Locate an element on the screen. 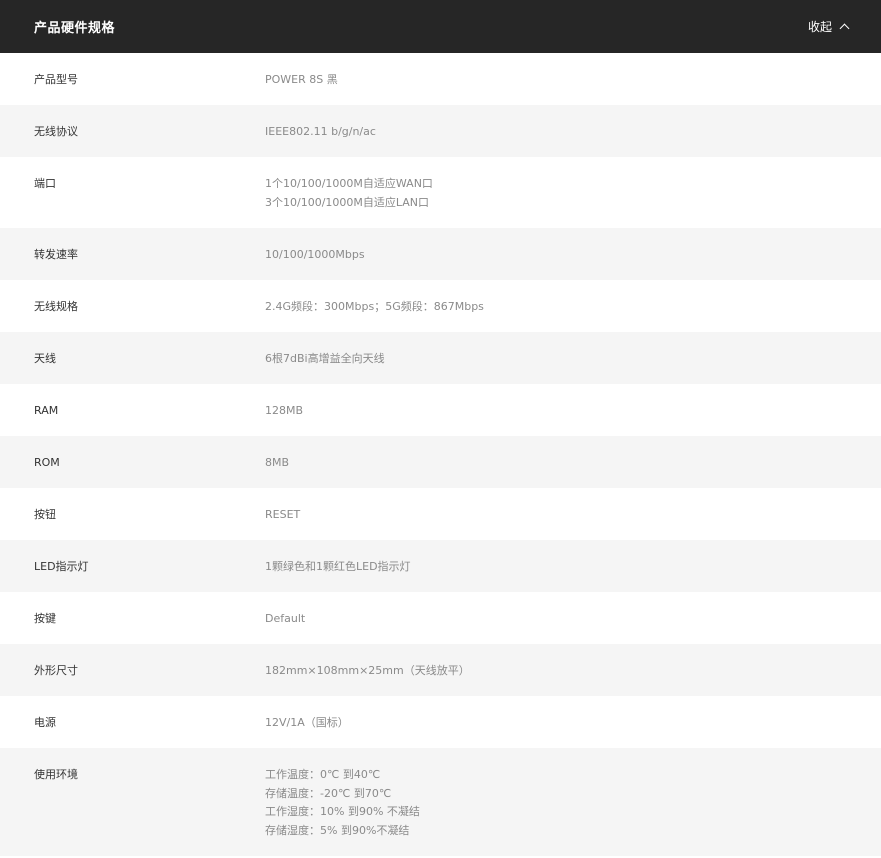 This screenshot has height=858, width=881. spec-value: 8MB is located at coordinates (573, 471).